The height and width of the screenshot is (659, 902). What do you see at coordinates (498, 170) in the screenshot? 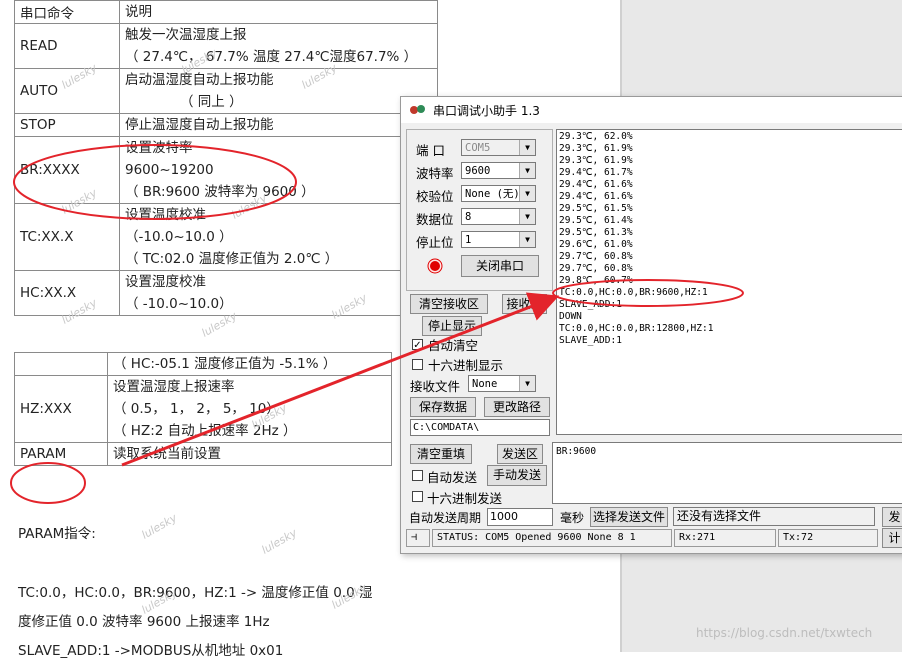
I see `baud-select: 9600 ▼` at bounding box center [498, 170].